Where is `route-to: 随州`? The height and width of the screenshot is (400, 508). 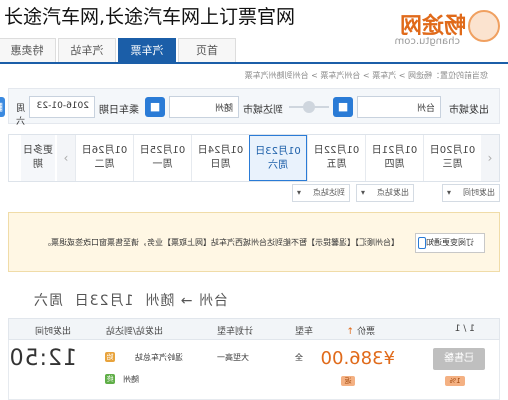
route-to: 随州 is located at coordinates (159, 301).